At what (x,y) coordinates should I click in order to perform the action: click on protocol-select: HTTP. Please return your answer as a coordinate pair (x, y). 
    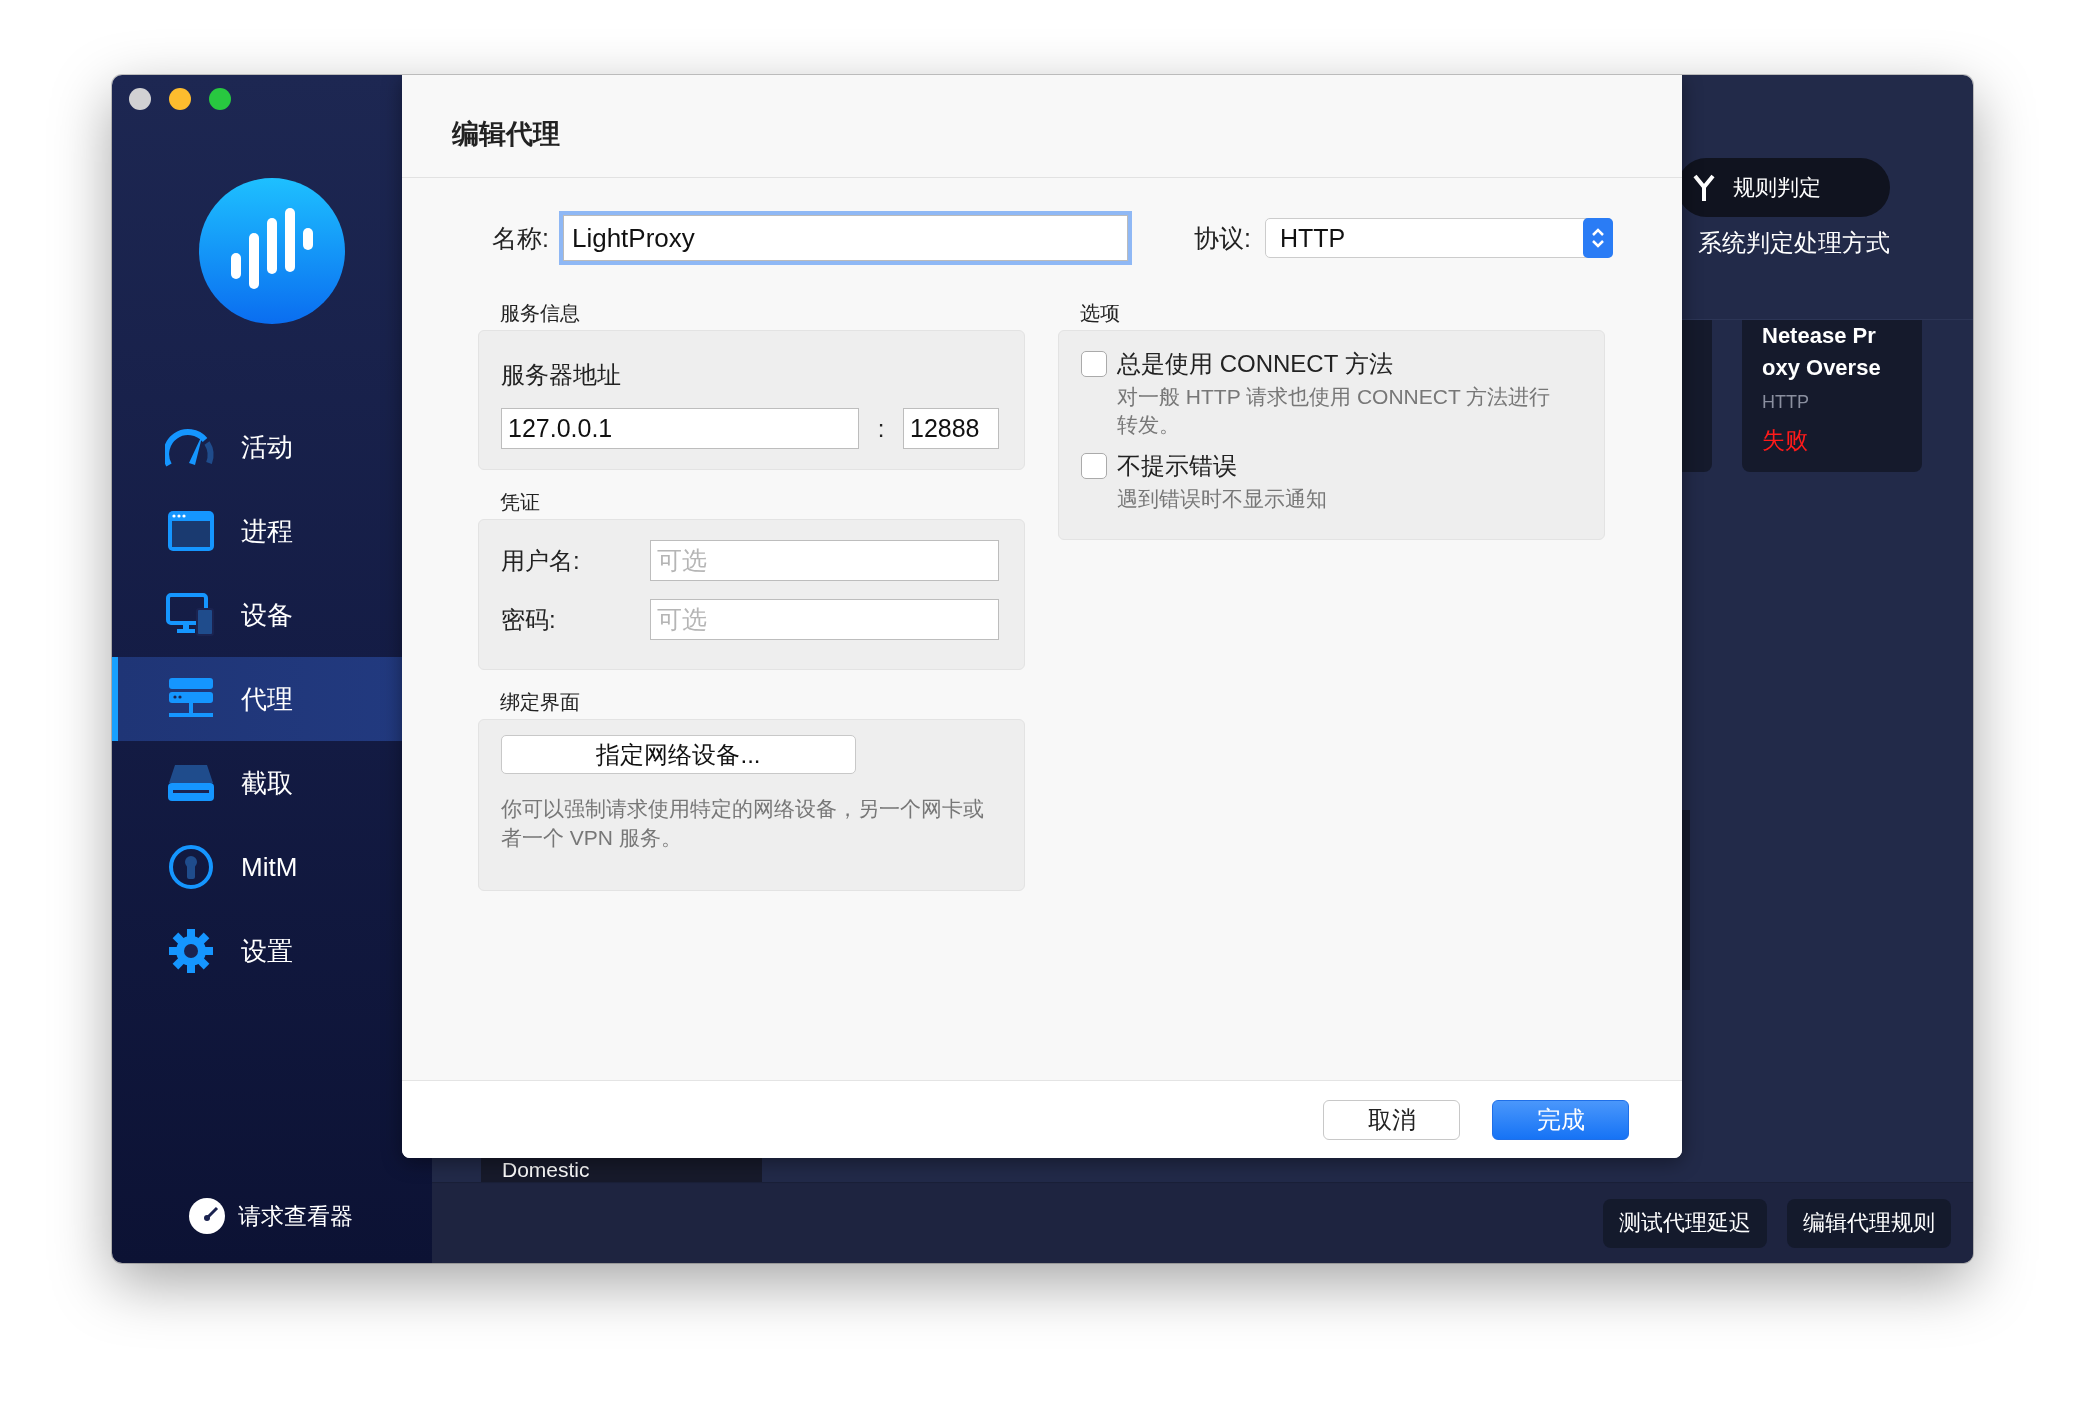
    Looking at the image, I should click on (1438, 238).